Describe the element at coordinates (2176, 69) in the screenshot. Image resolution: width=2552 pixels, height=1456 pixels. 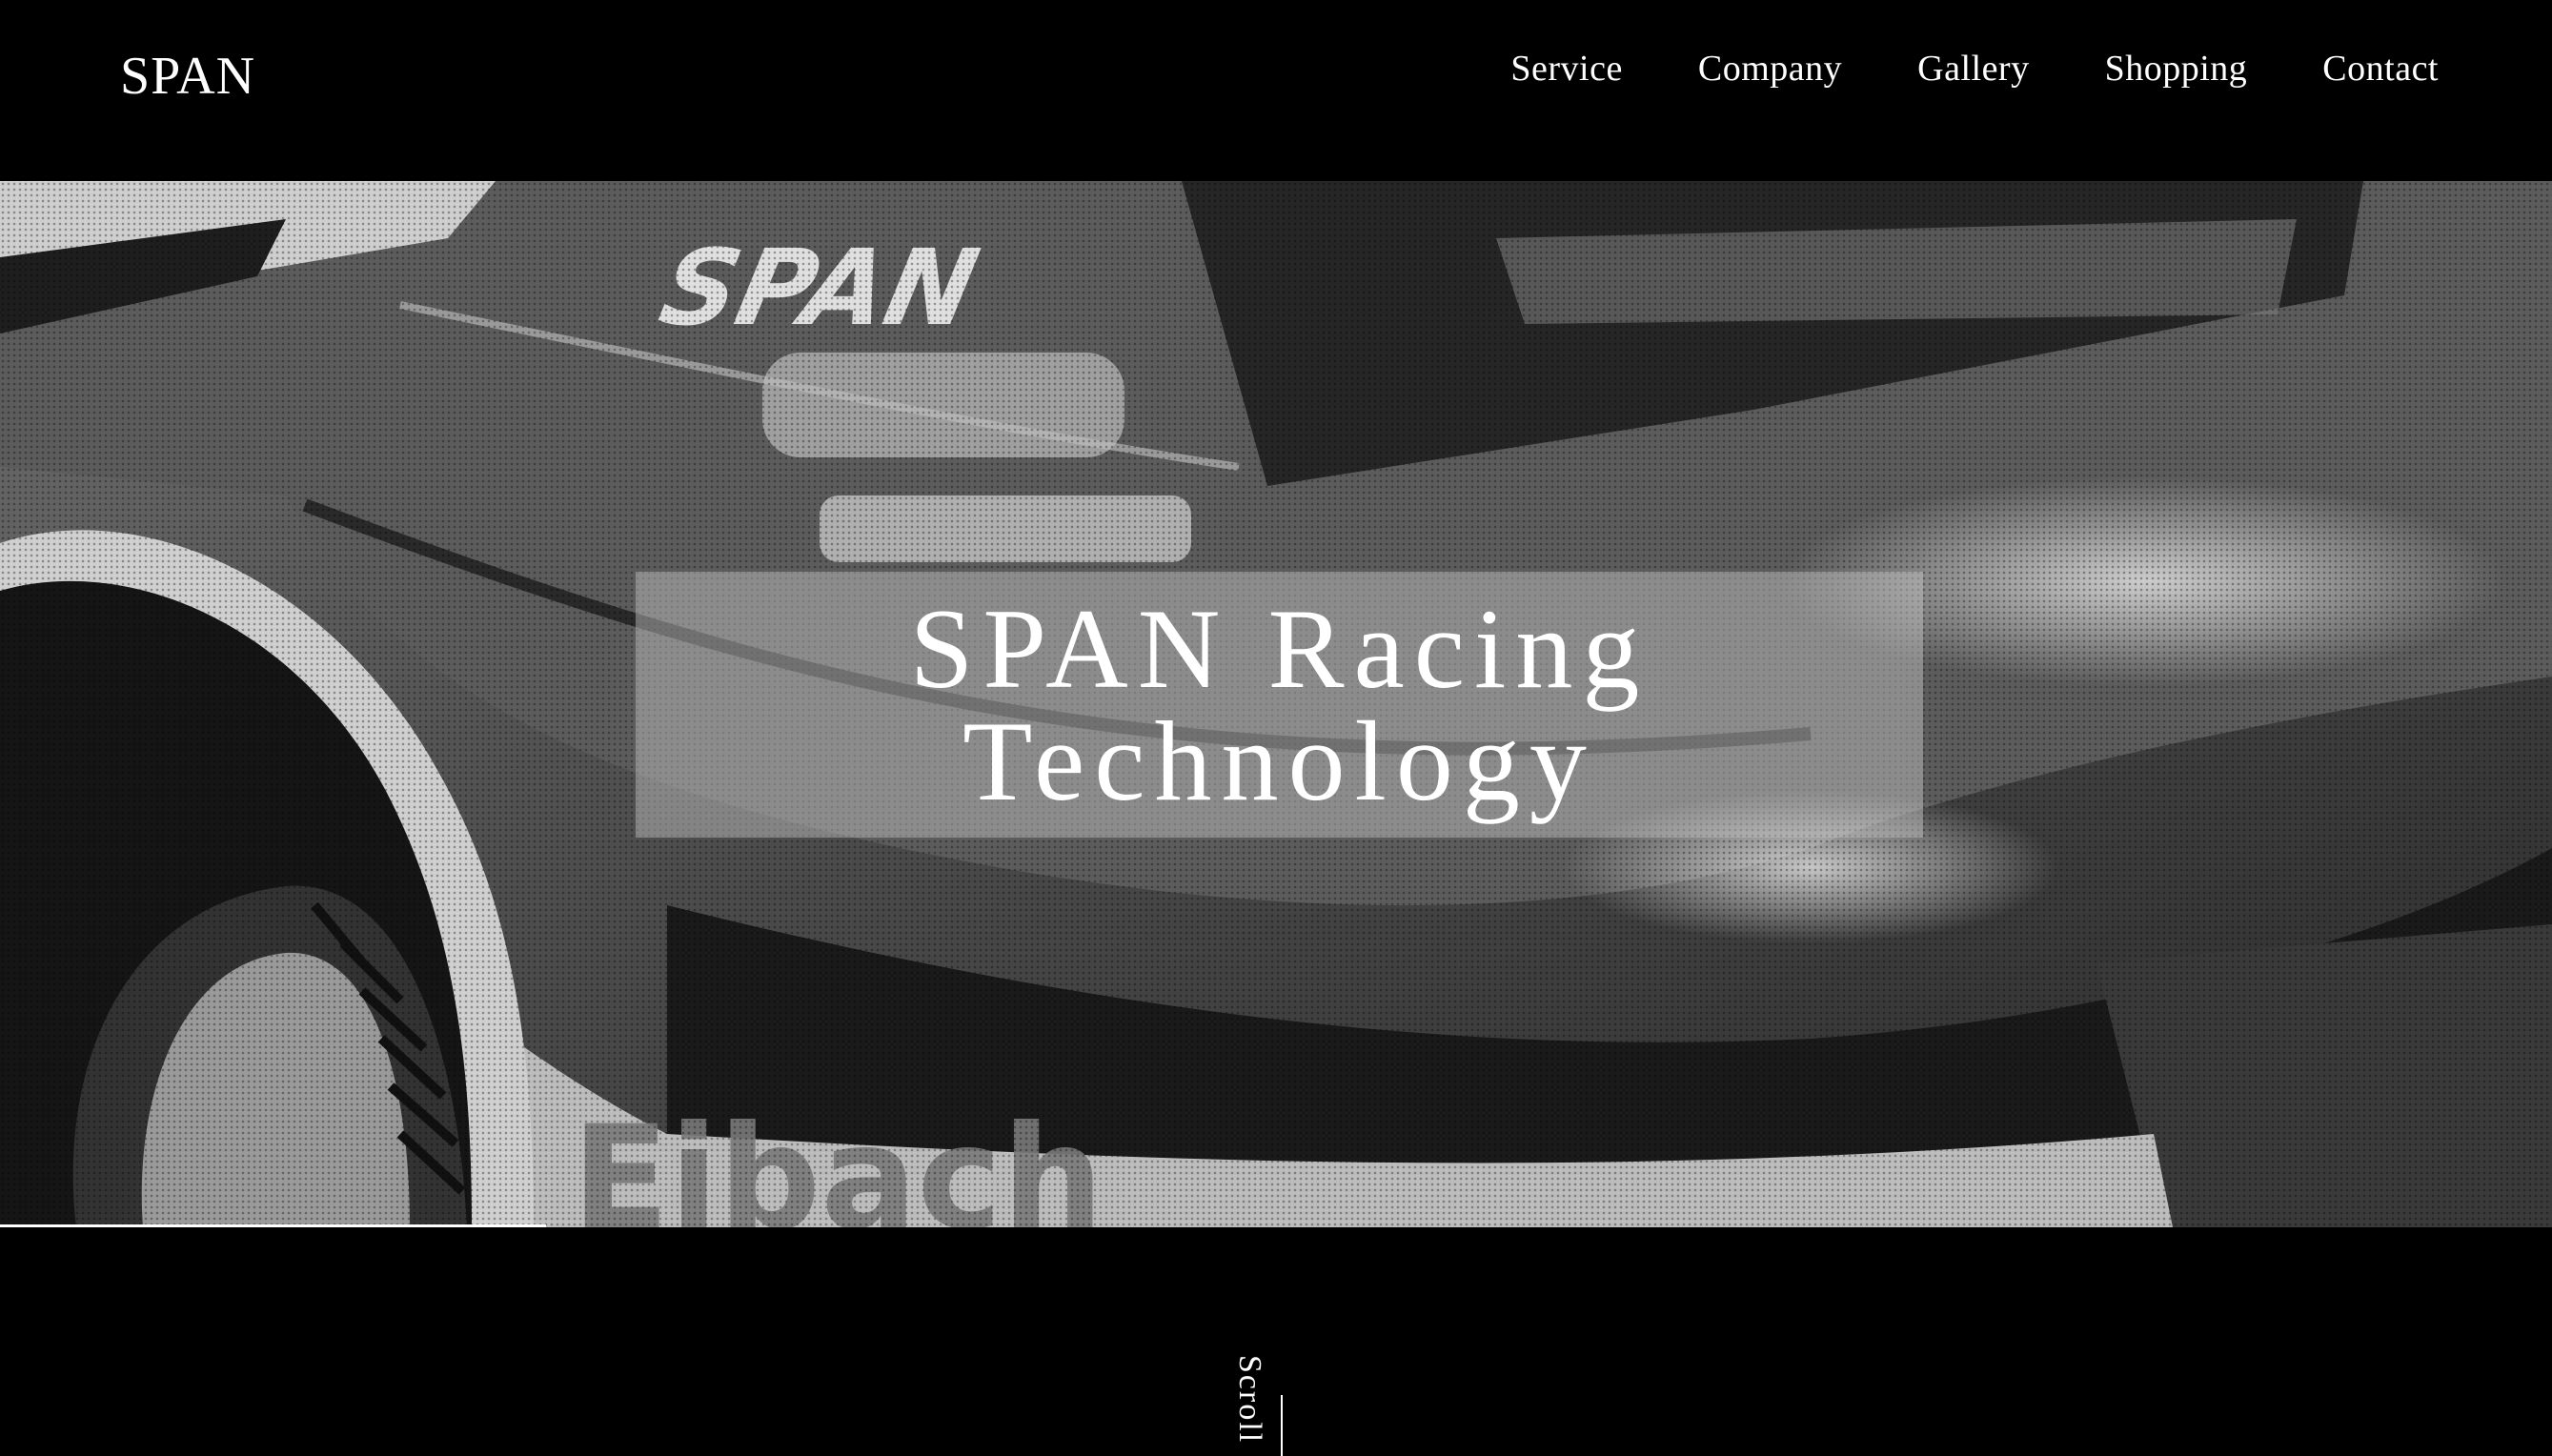
I see `nav-item-shopping: Shopping` at that location.